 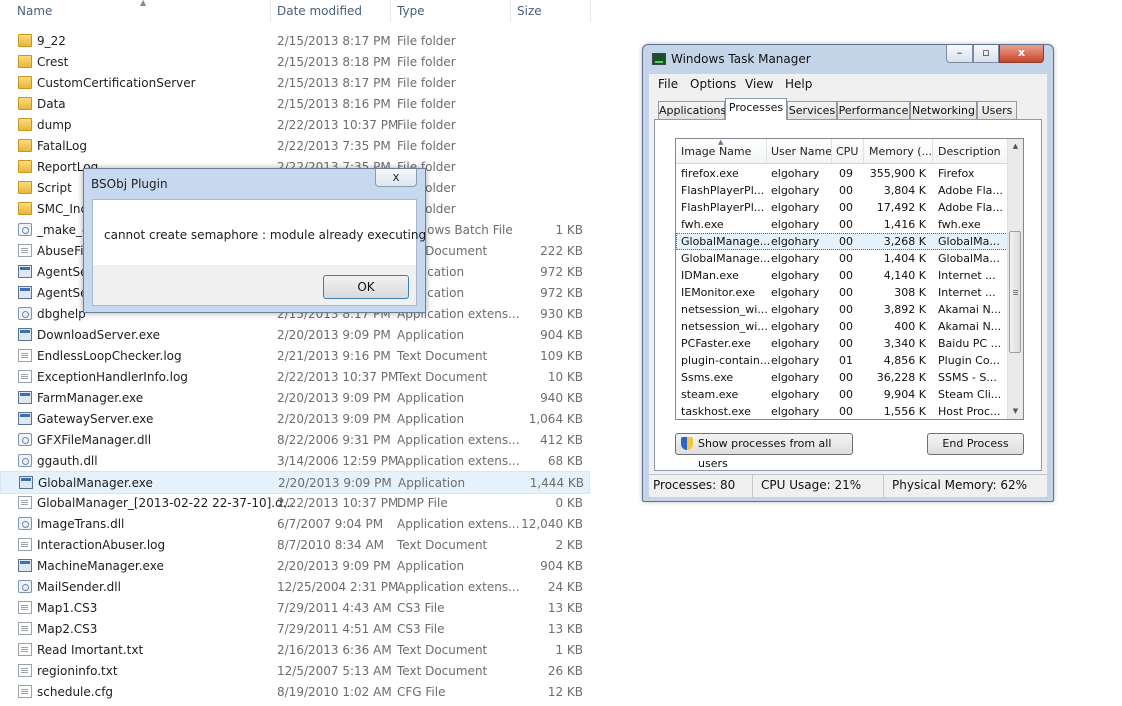 I want to click on tab-networking: Networking, so click(x=943, y=110).